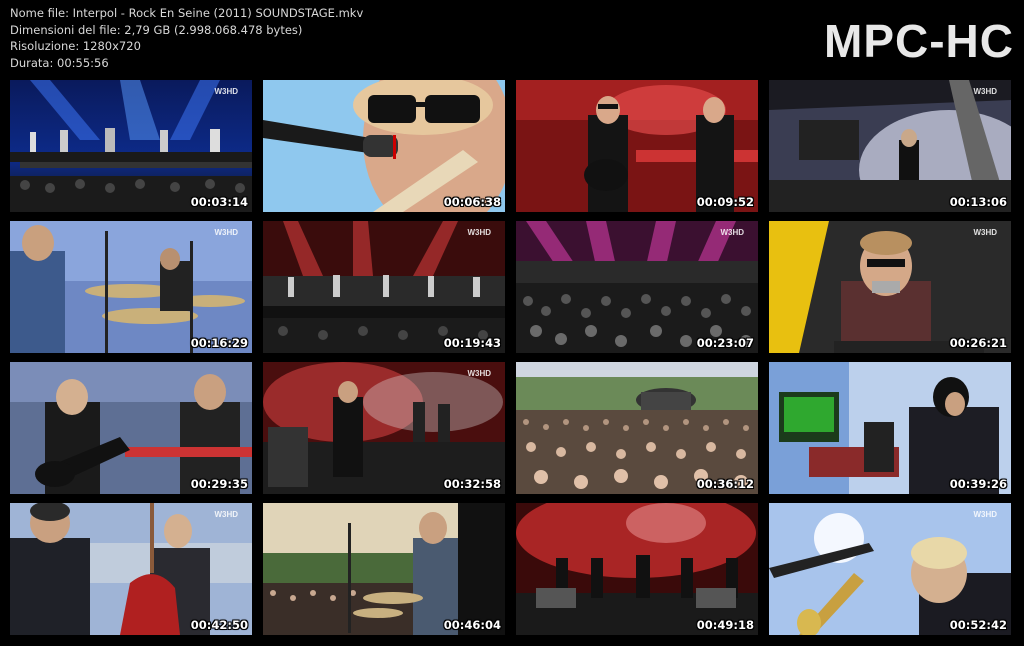 The image size is (1024, 646). Describe the element at coordinates (384, 146) in the screenshot. I see `thumbnail: 00:06:38` at that location.